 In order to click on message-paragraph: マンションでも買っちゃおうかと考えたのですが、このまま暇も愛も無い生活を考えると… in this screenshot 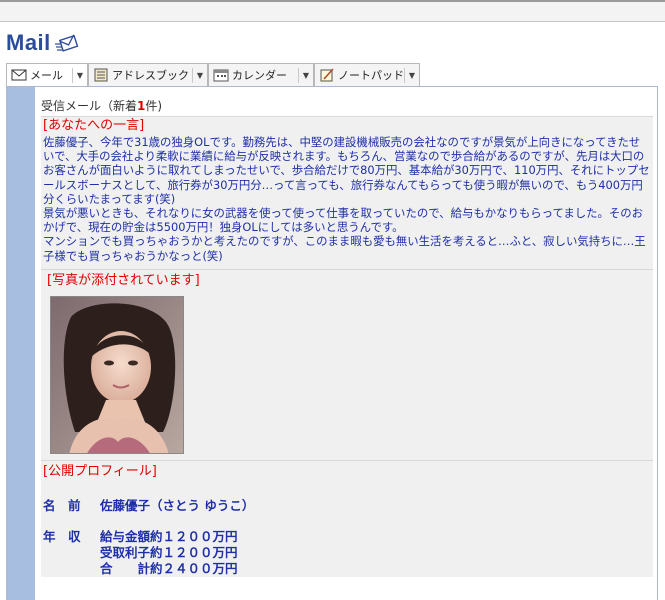, I will do `click(344, 248)`.